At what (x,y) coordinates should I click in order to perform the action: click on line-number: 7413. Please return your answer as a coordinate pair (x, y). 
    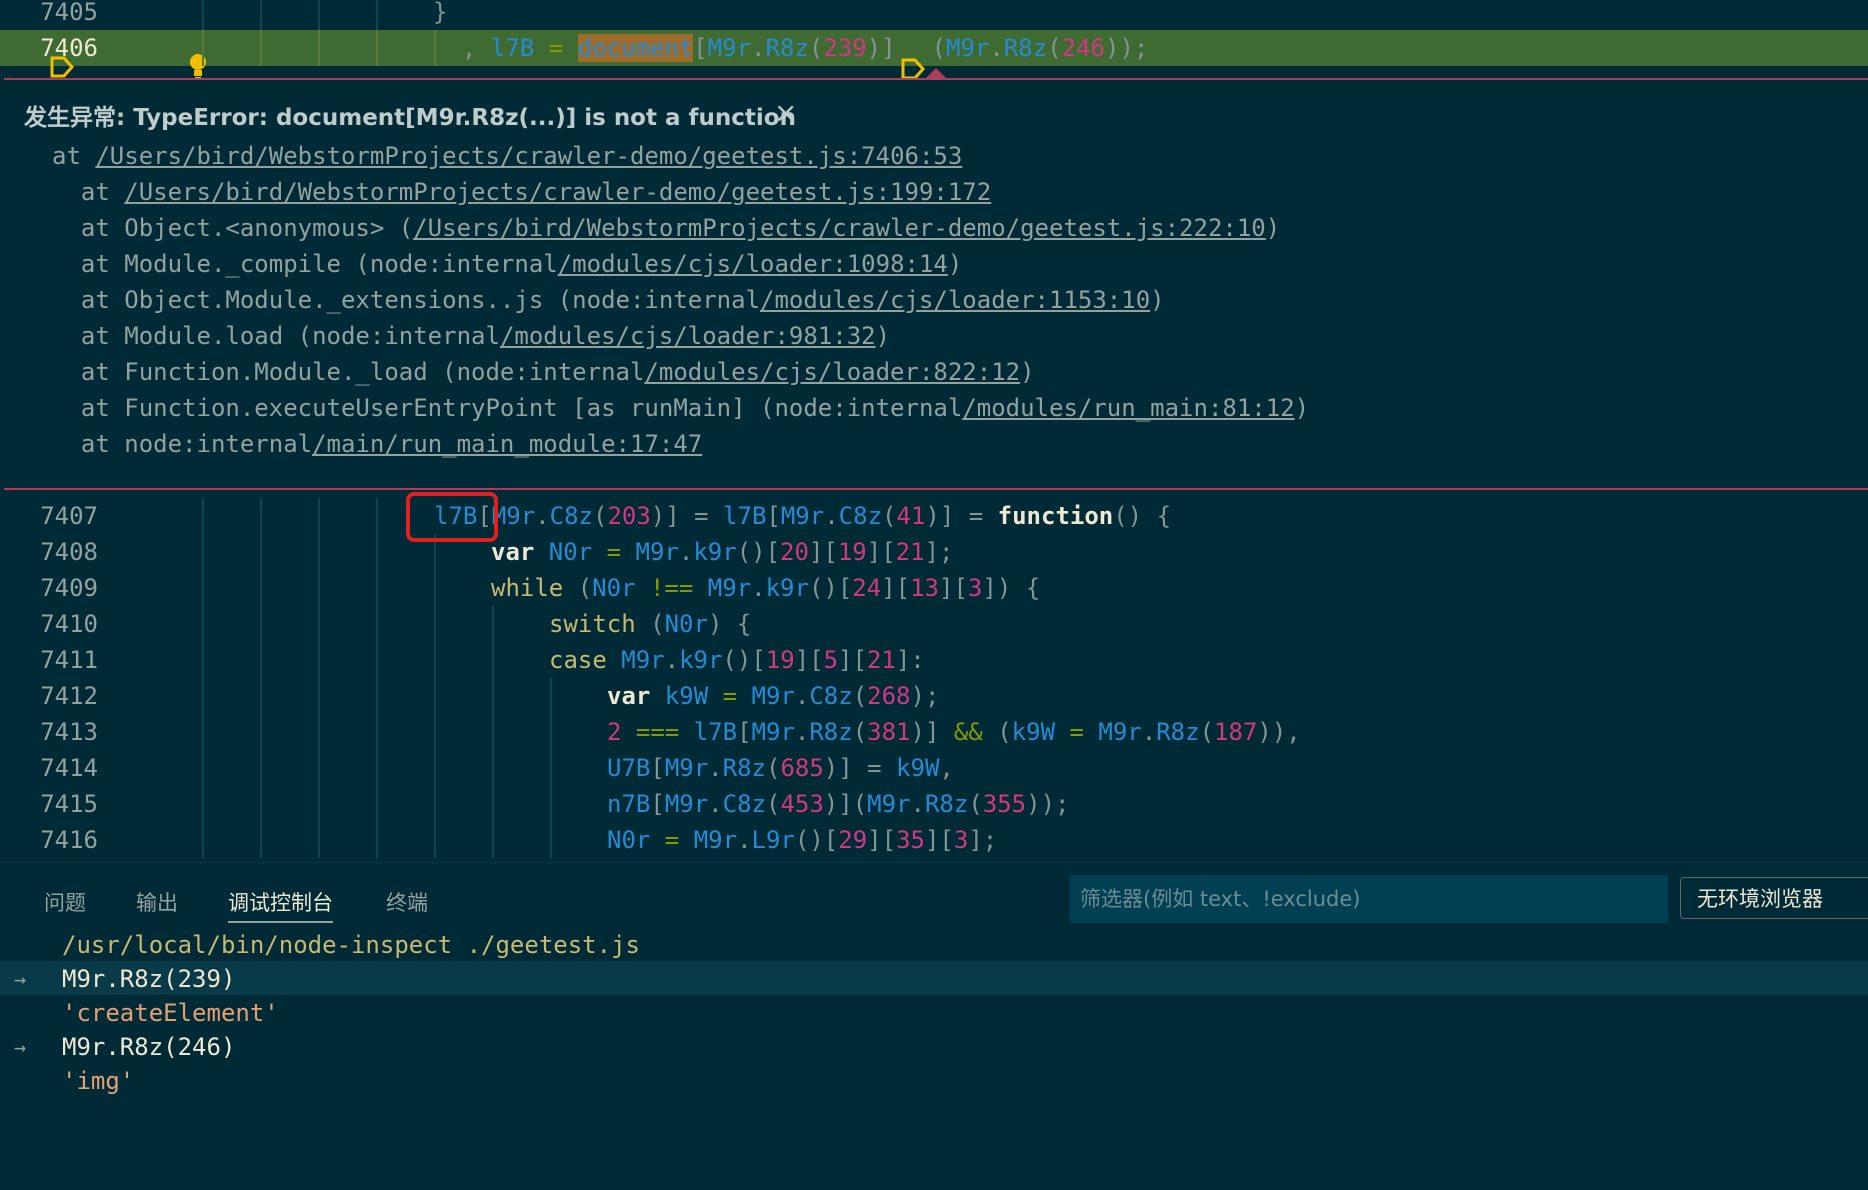
    Looking at the image, I should click on (69, 732).